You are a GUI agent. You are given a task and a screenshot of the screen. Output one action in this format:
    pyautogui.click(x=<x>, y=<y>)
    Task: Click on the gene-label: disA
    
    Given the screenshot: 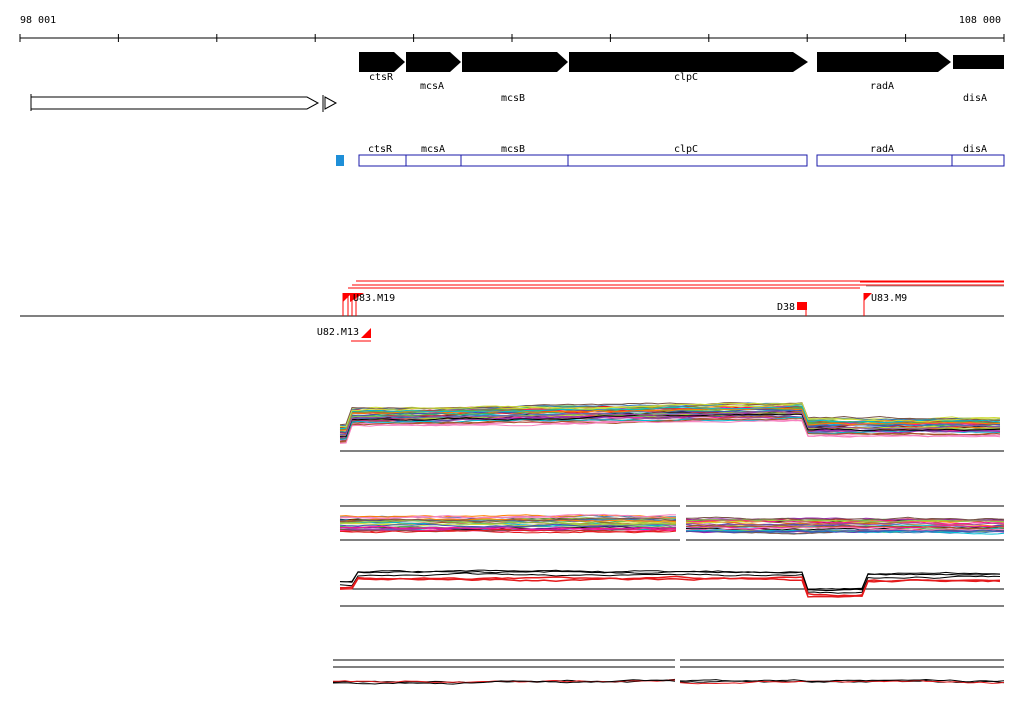 What is the action you would take?
    pyautogui.click(x=975, y=98)
    